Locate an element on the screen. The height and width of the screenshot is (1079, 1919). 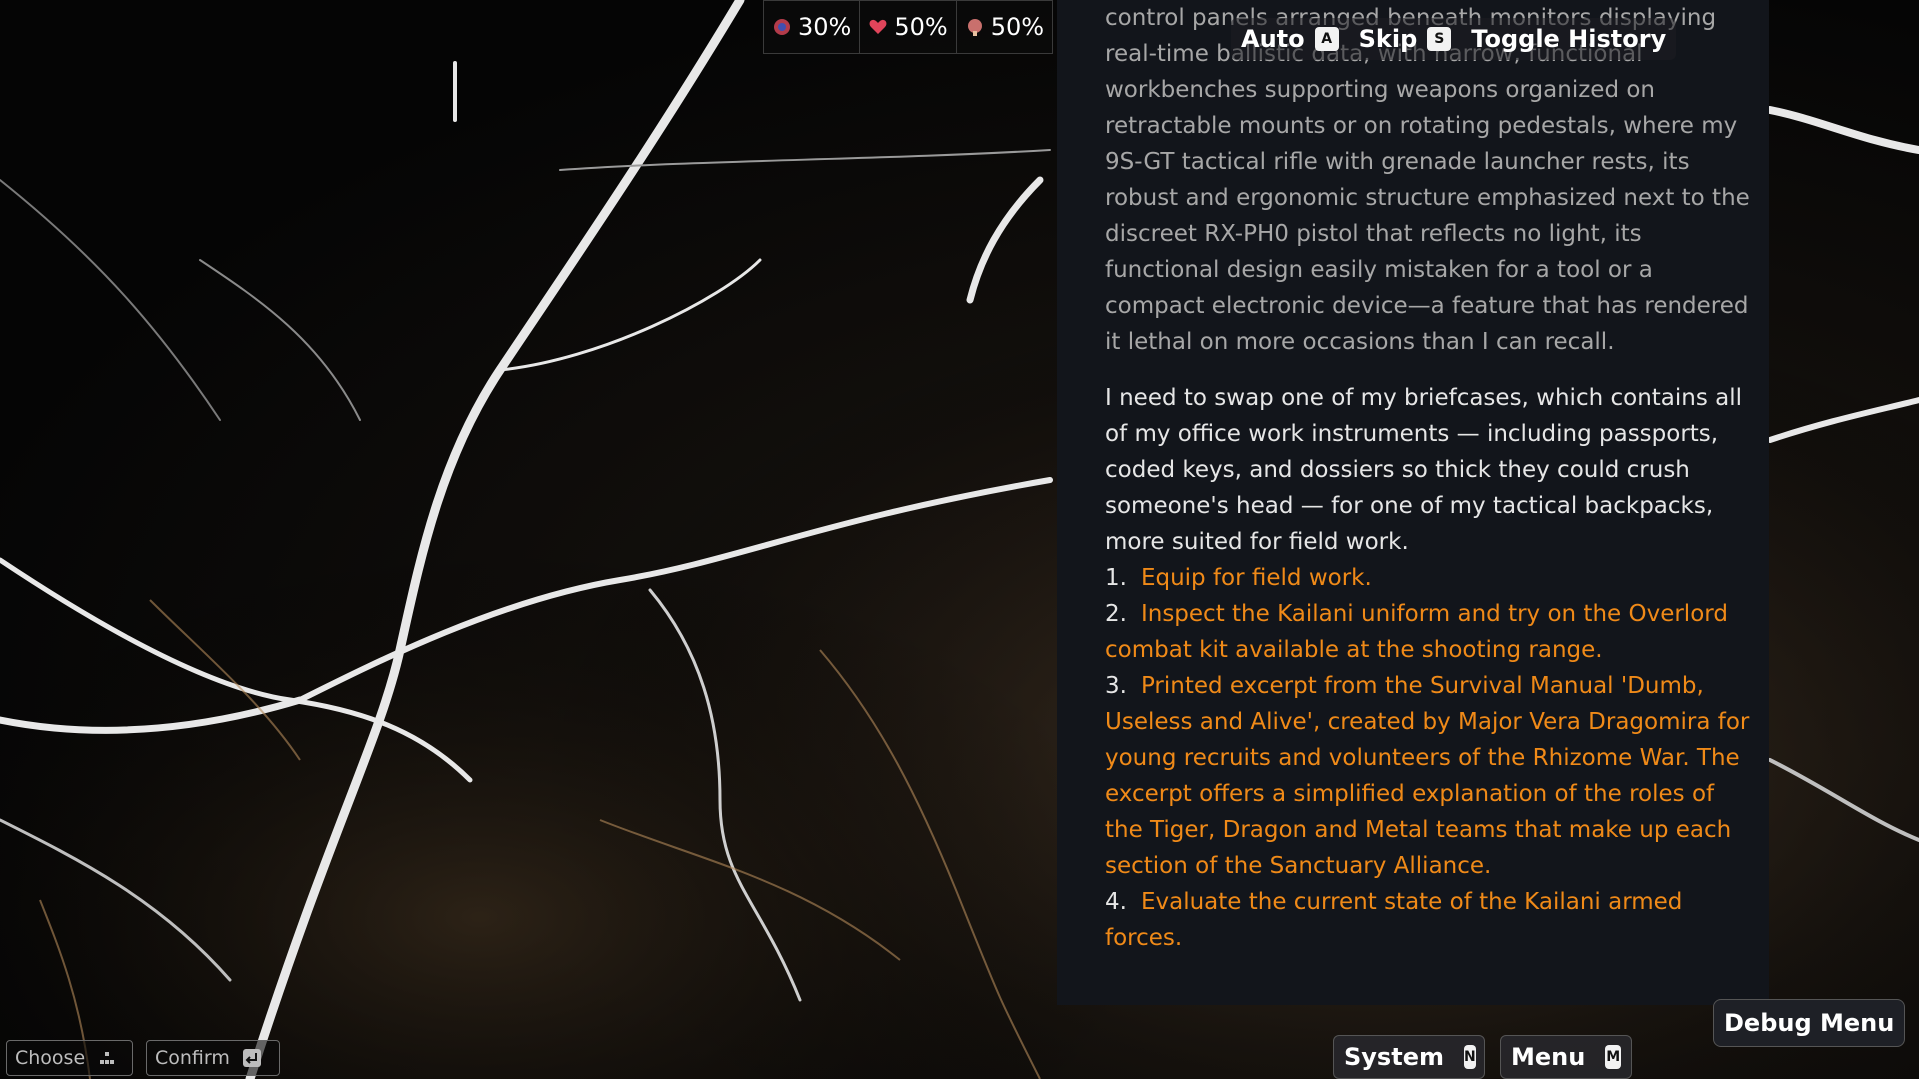
stat-sanity: 30% is located at coordinates (812, 27).